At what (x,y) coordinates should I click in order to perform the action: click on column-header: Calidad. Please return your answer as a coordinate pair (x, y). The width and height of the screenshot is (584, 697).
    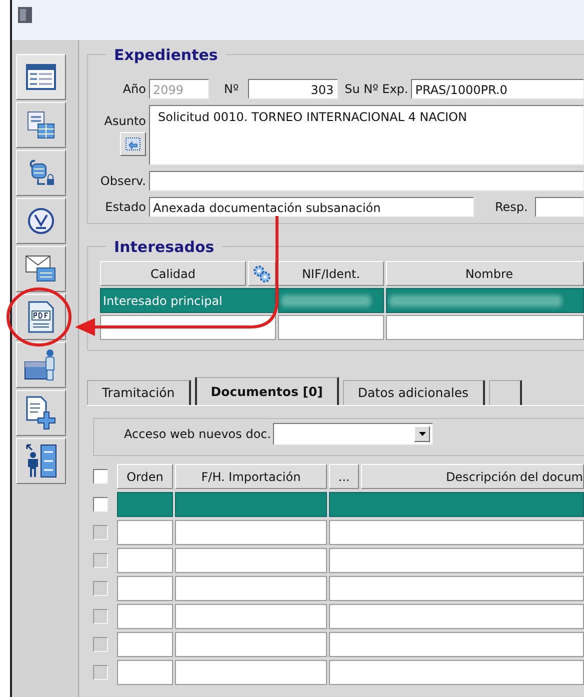
    Looking at the image, I should click on (173, 273).